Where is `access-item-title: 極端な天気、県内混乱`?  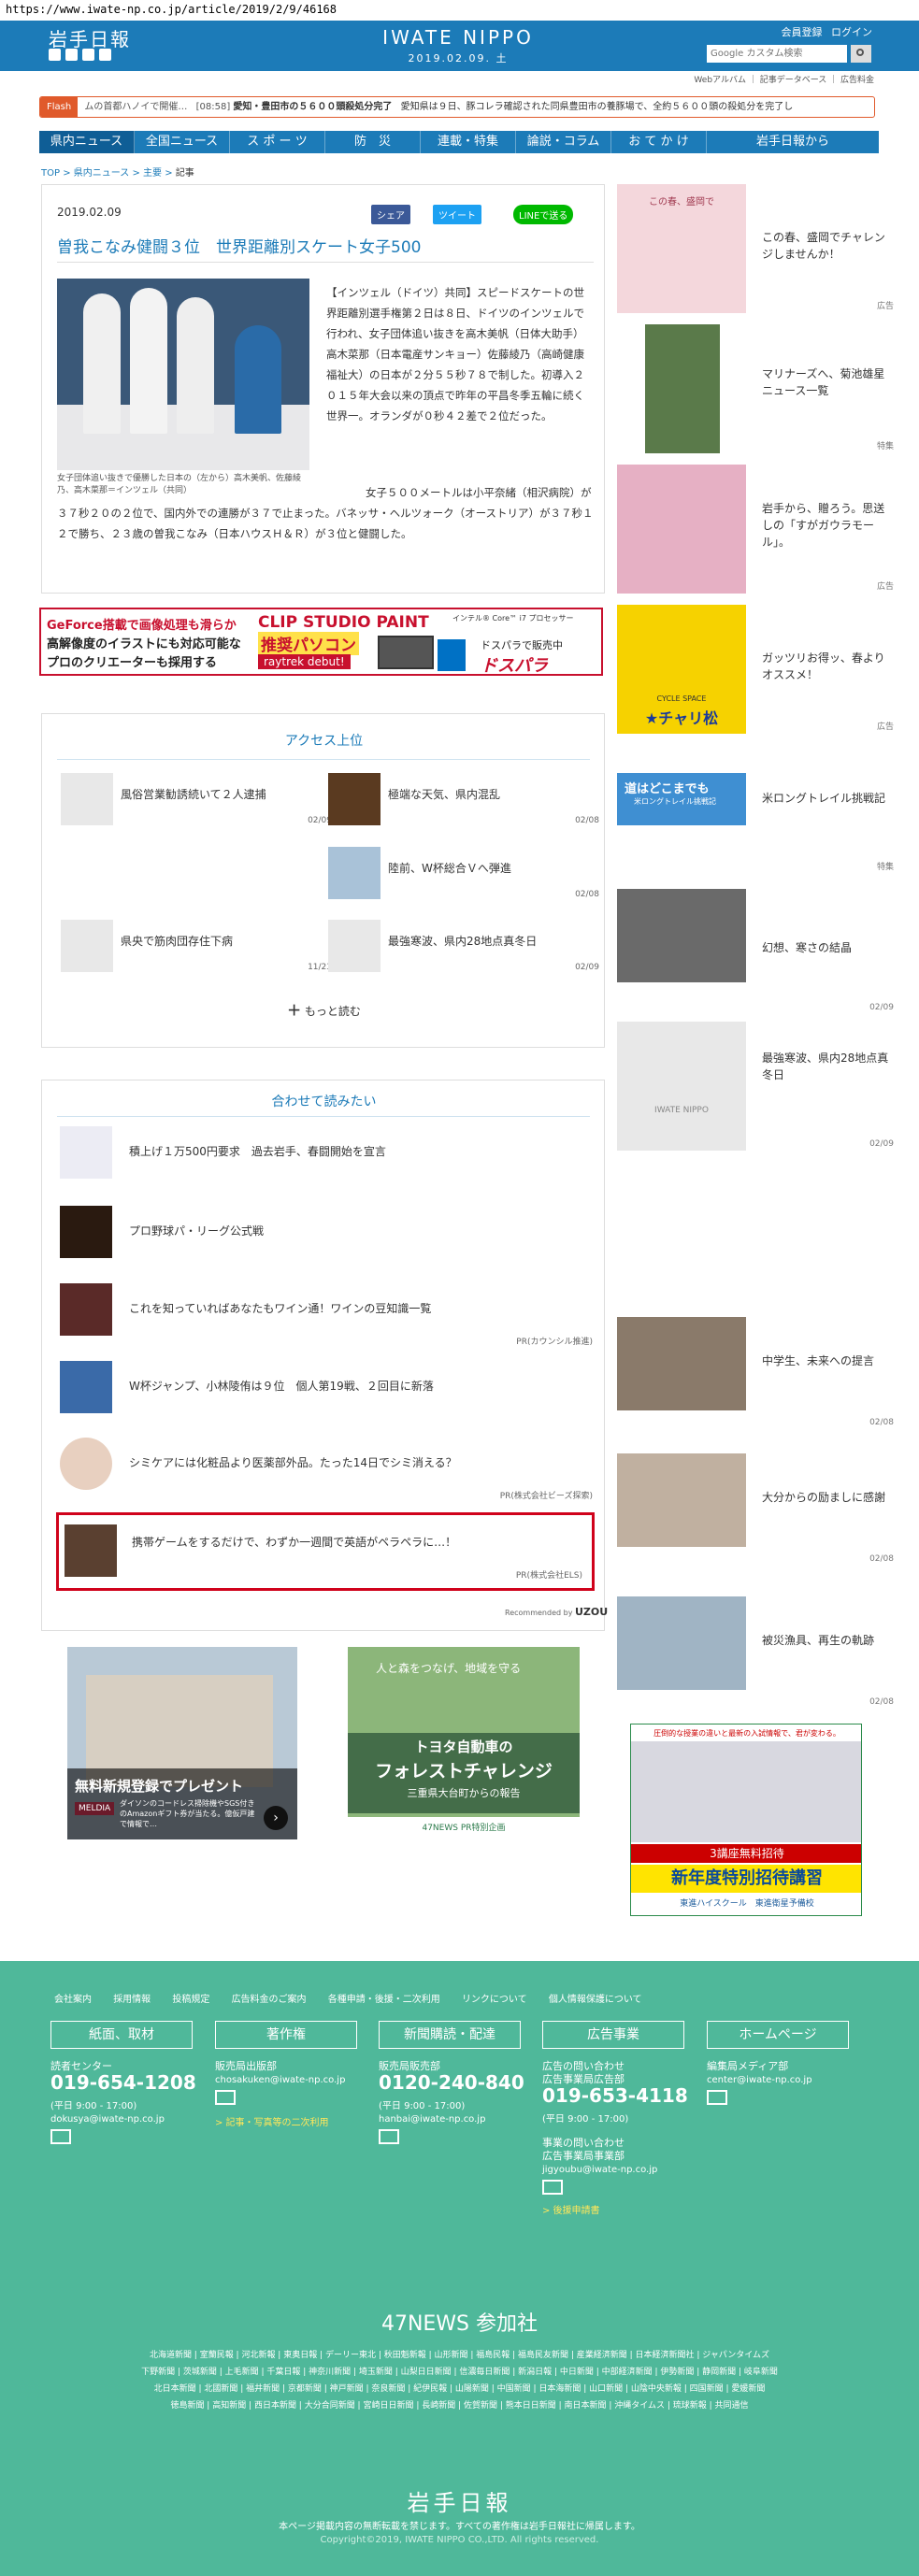 access-item-title: 極端な天気、県内混乱 is located at coordinates (444, 794).